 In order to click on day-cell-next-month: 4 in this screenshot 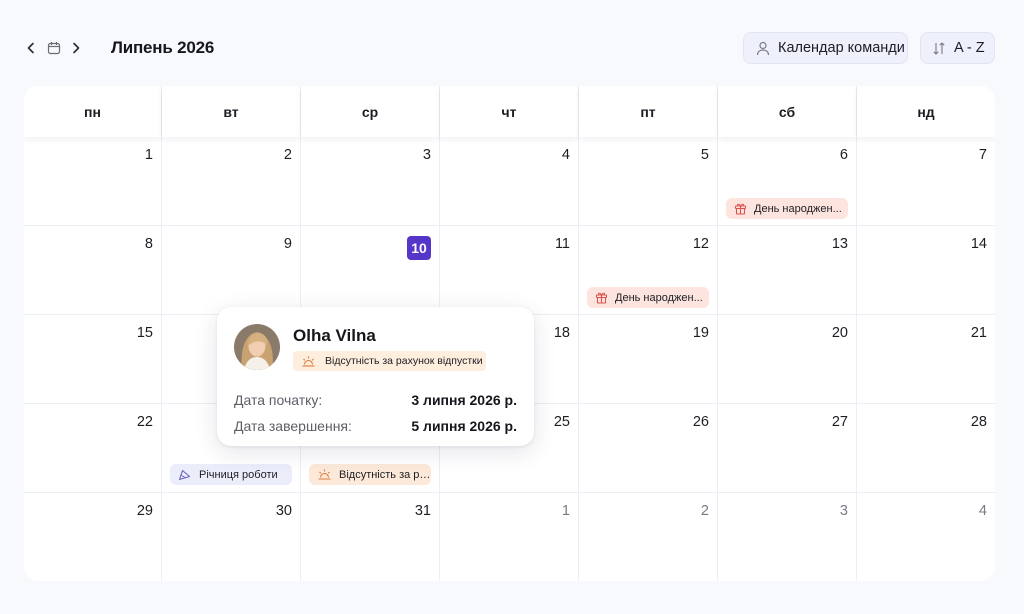, I will do `click(972, 511)`.